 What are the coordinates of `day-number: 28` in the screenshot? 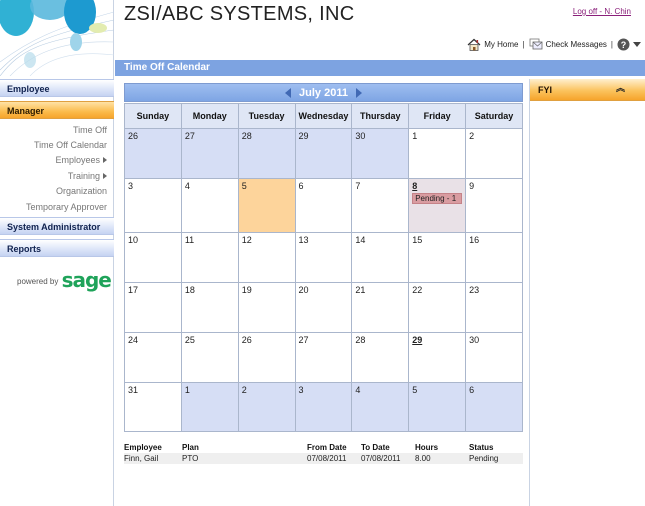 It's located at (246, 136).